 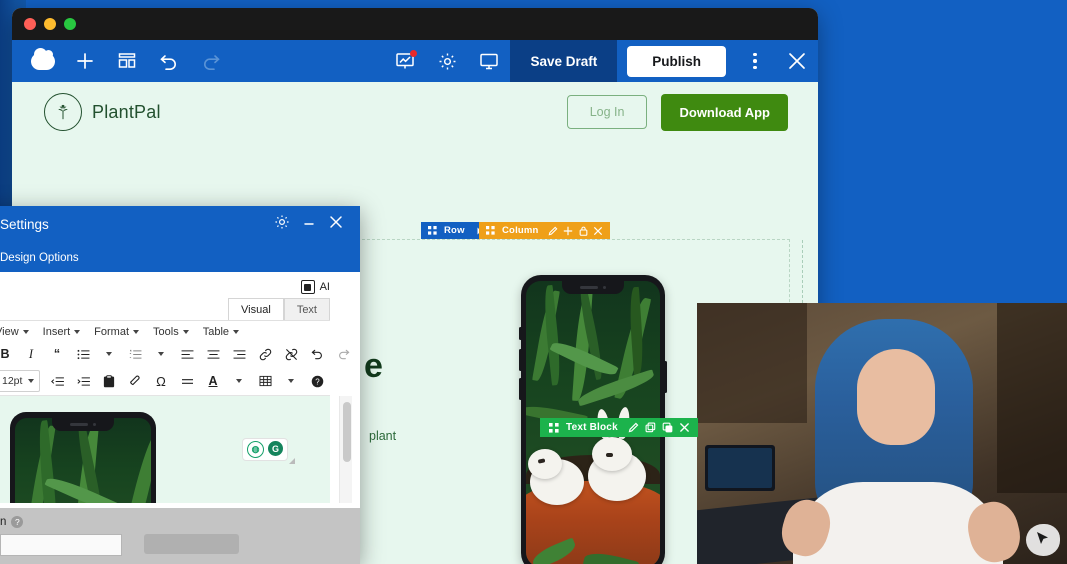 What do you see at coordinates (544, 230) in the screenshot?
I see `column-control-bar: Column` at bounding box center [544, 230].